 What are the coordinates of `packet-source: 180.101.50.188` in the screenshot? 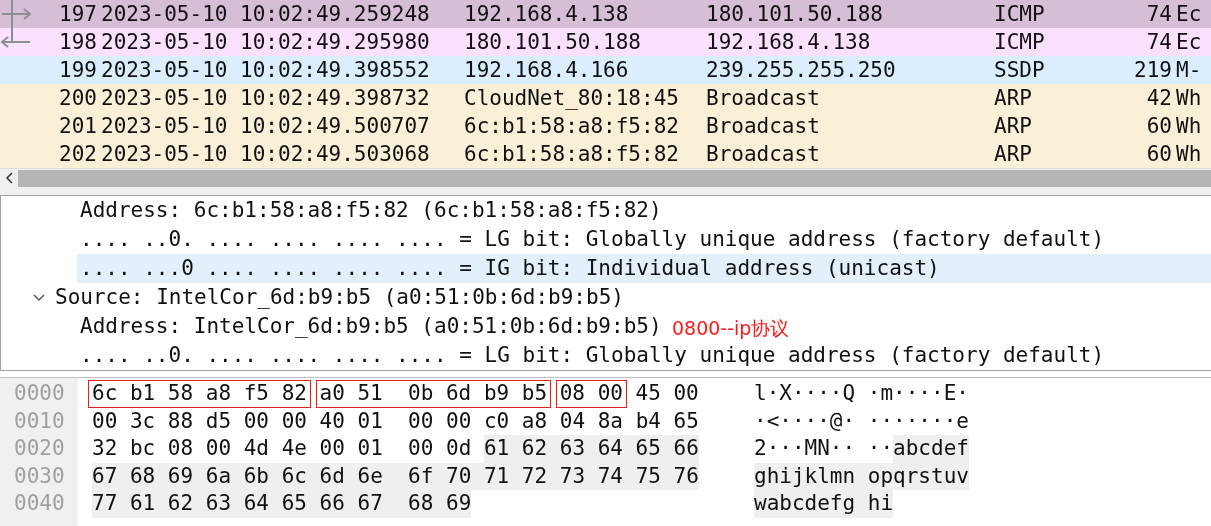 It's located at (552, 42).